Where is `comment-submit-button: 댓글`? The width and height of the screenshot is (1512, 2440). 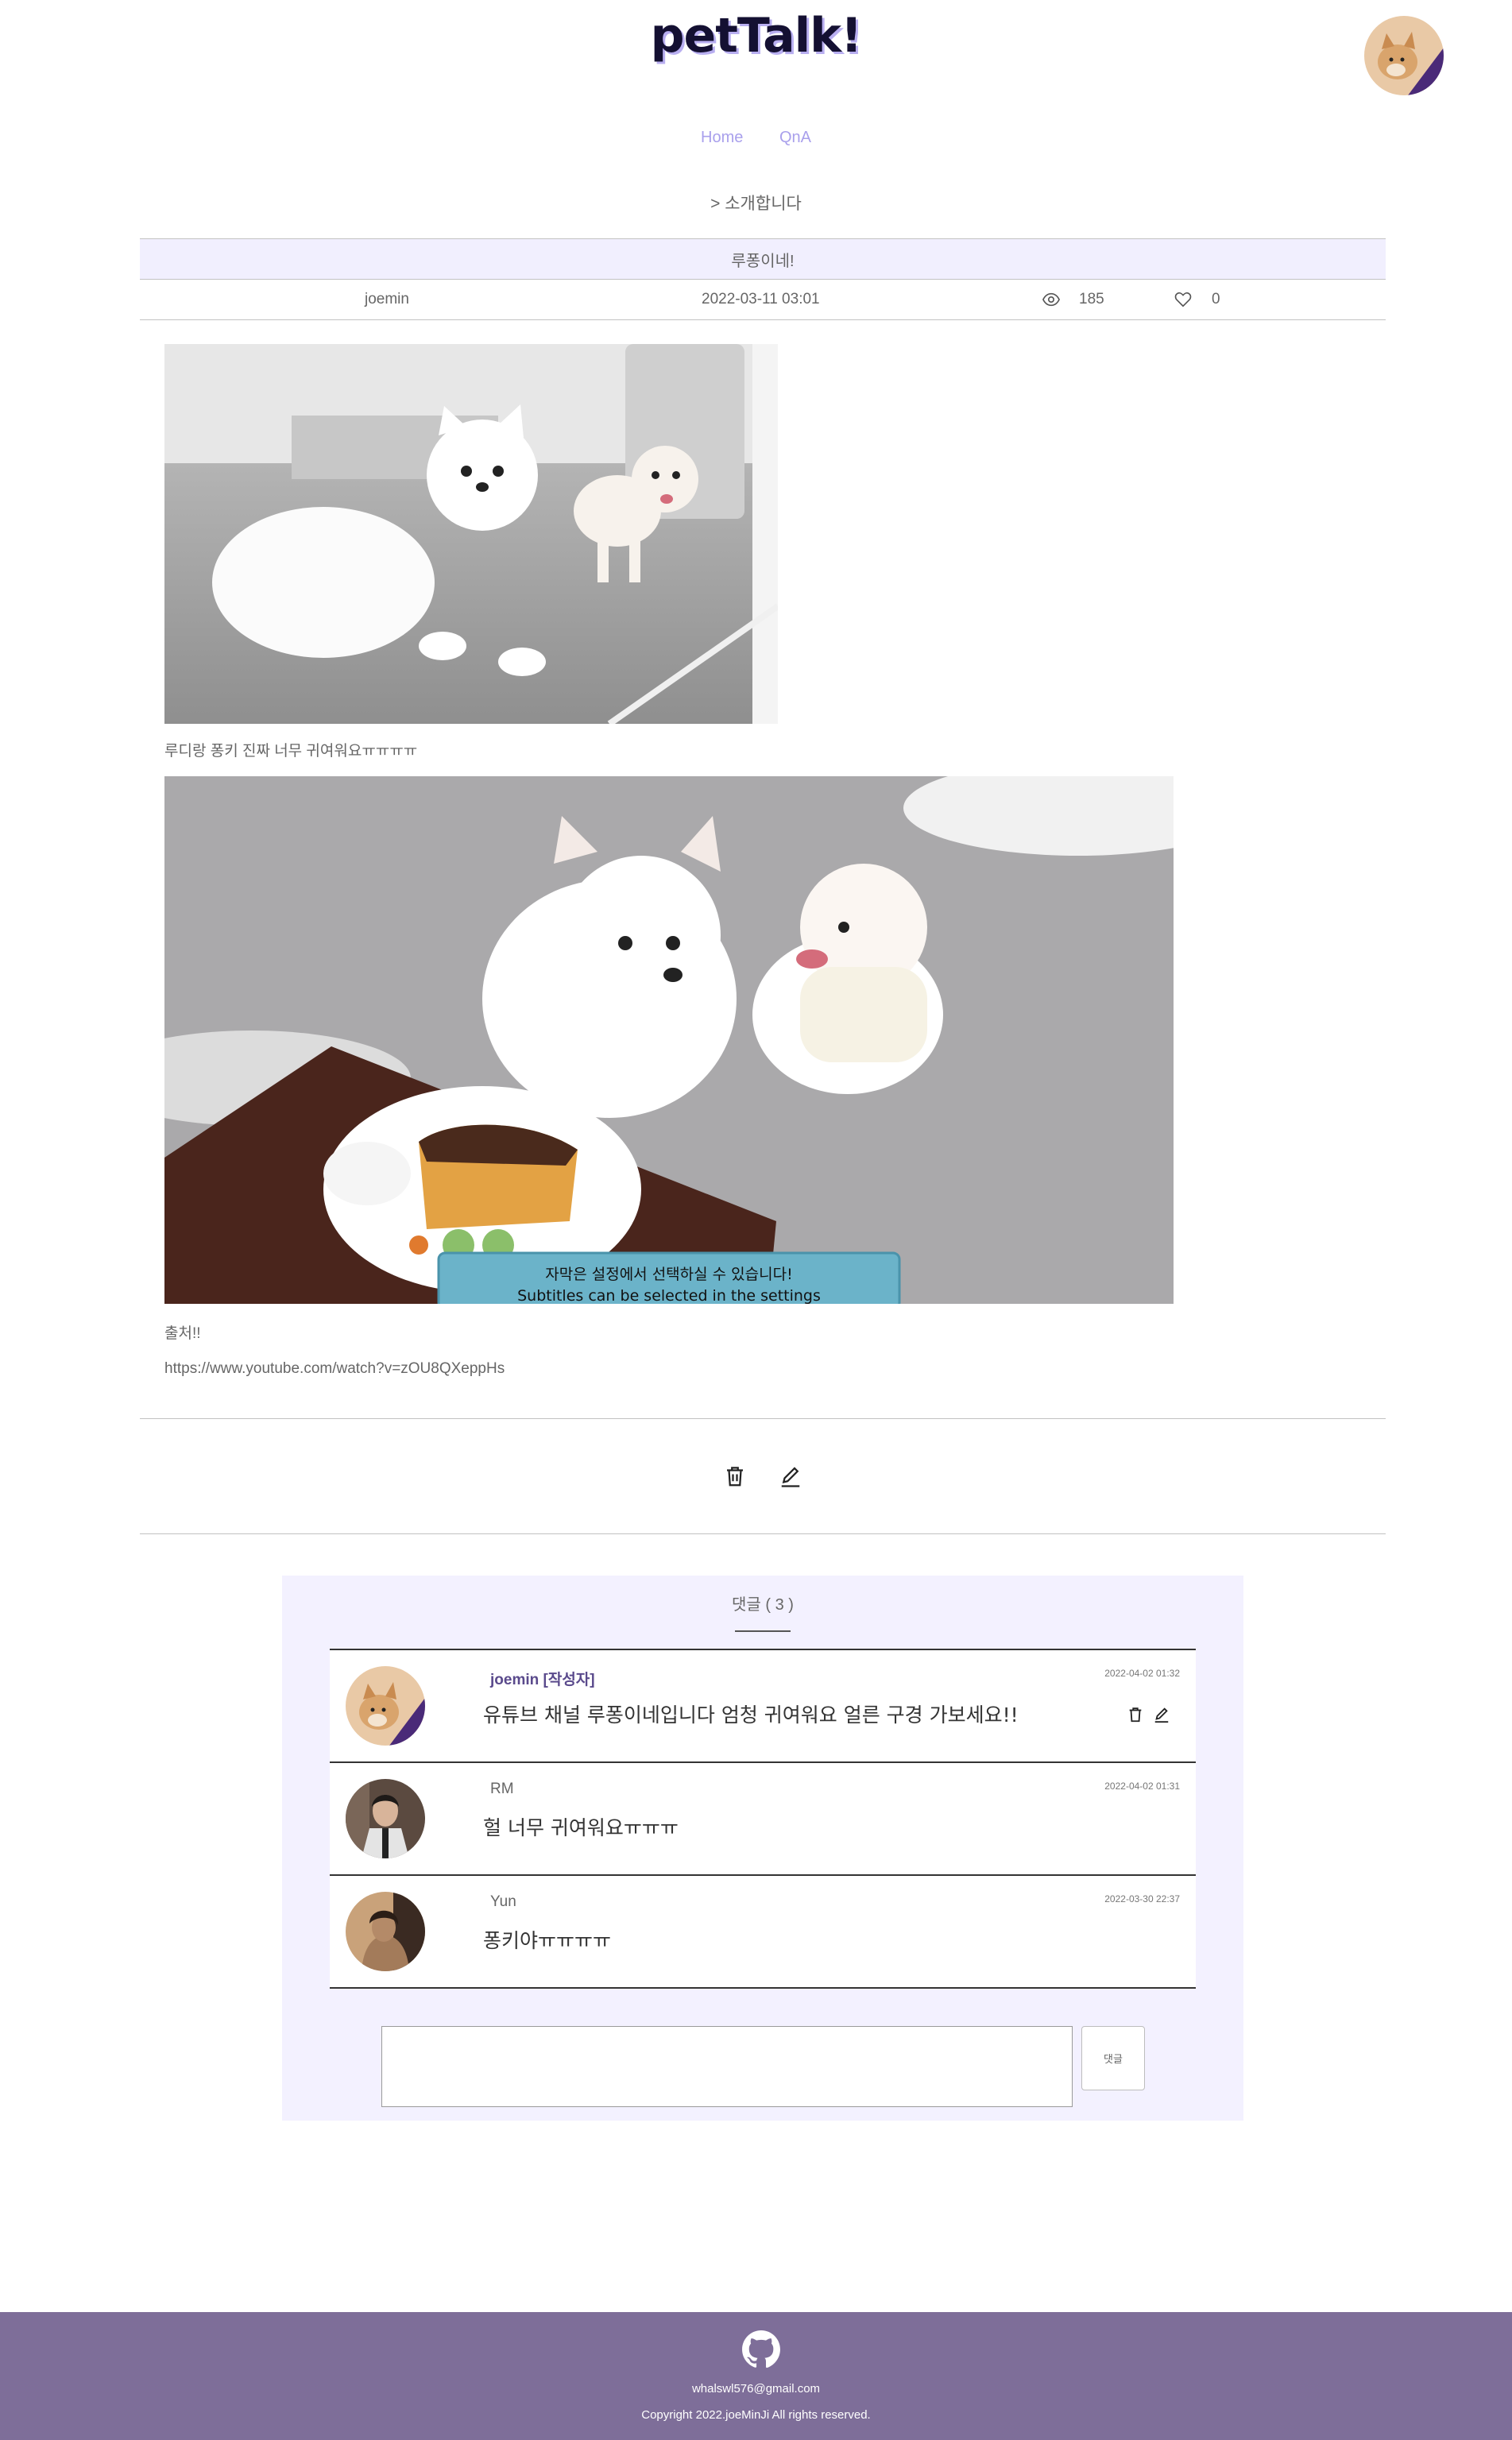
comment-submit-button: 댓글 is located at coordinates (1113, 2058).